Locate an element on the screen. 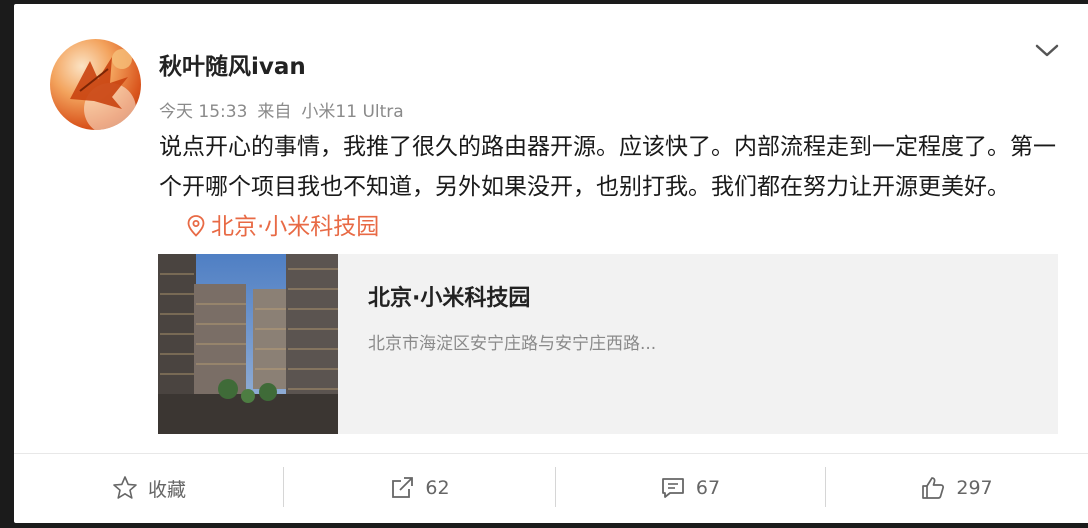 Image resolution: width=1088 pixels, height=528 pixels. star-icon is located at coordinates (125, 487).